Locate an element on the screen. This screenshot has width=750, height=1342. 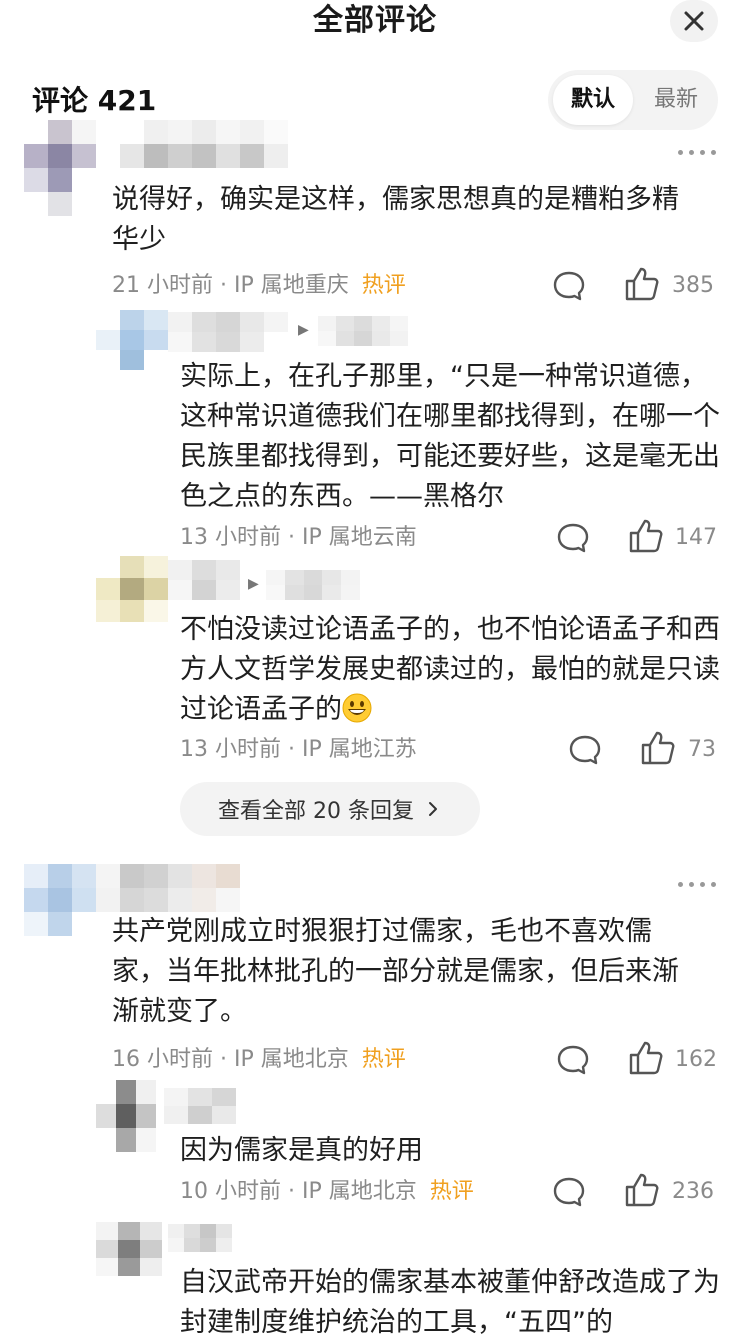
view-all-replies-button: 查看全部 20 条回复 is located at coordinates (330, 809).